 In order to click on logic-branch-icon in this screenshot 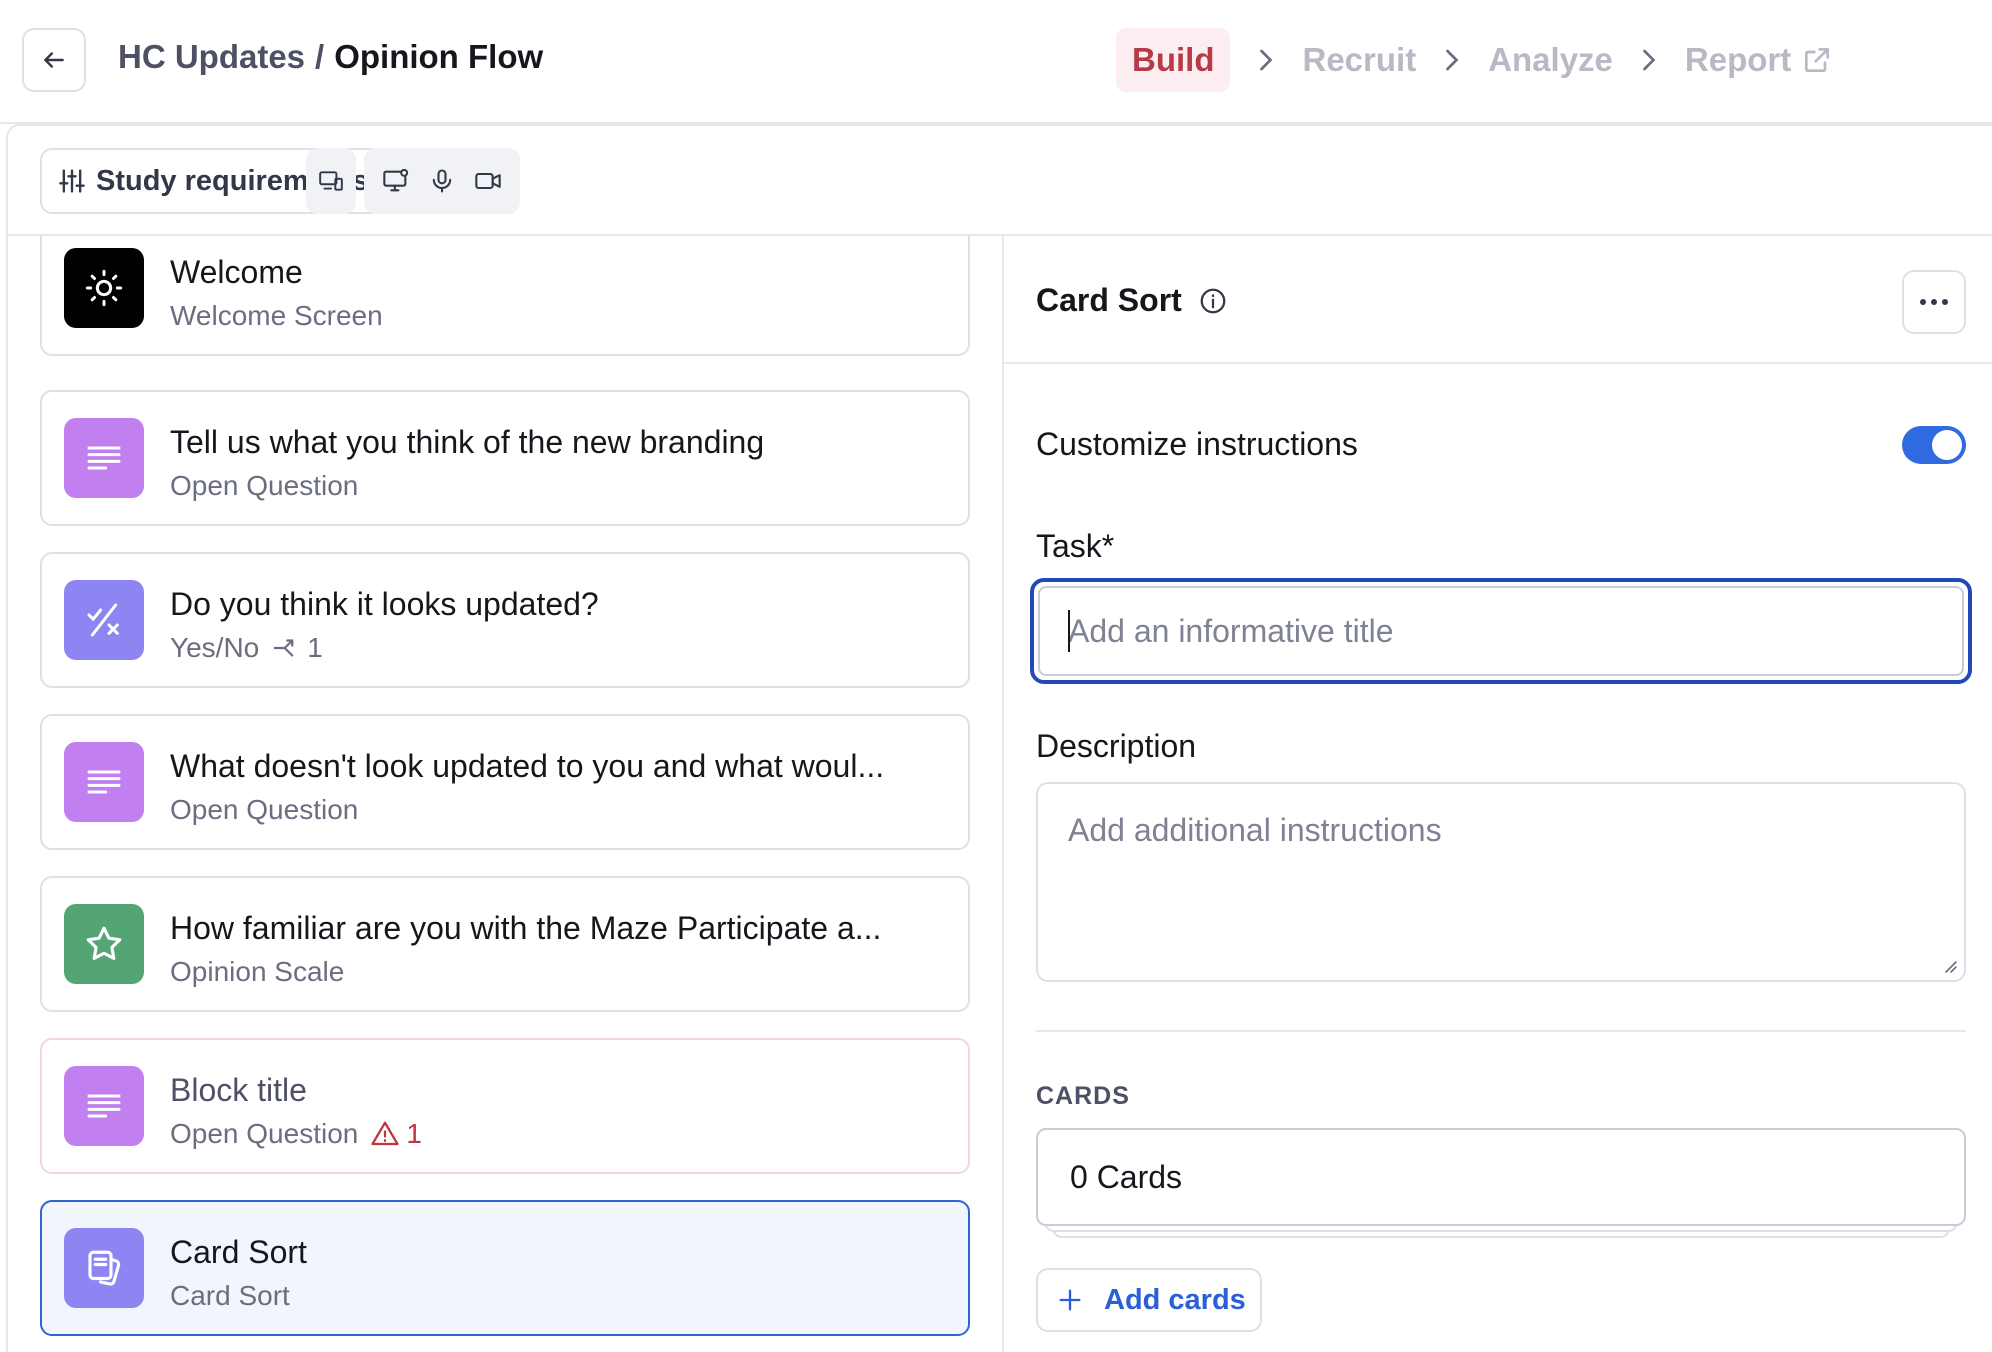, I will do `click(283, 648)`.